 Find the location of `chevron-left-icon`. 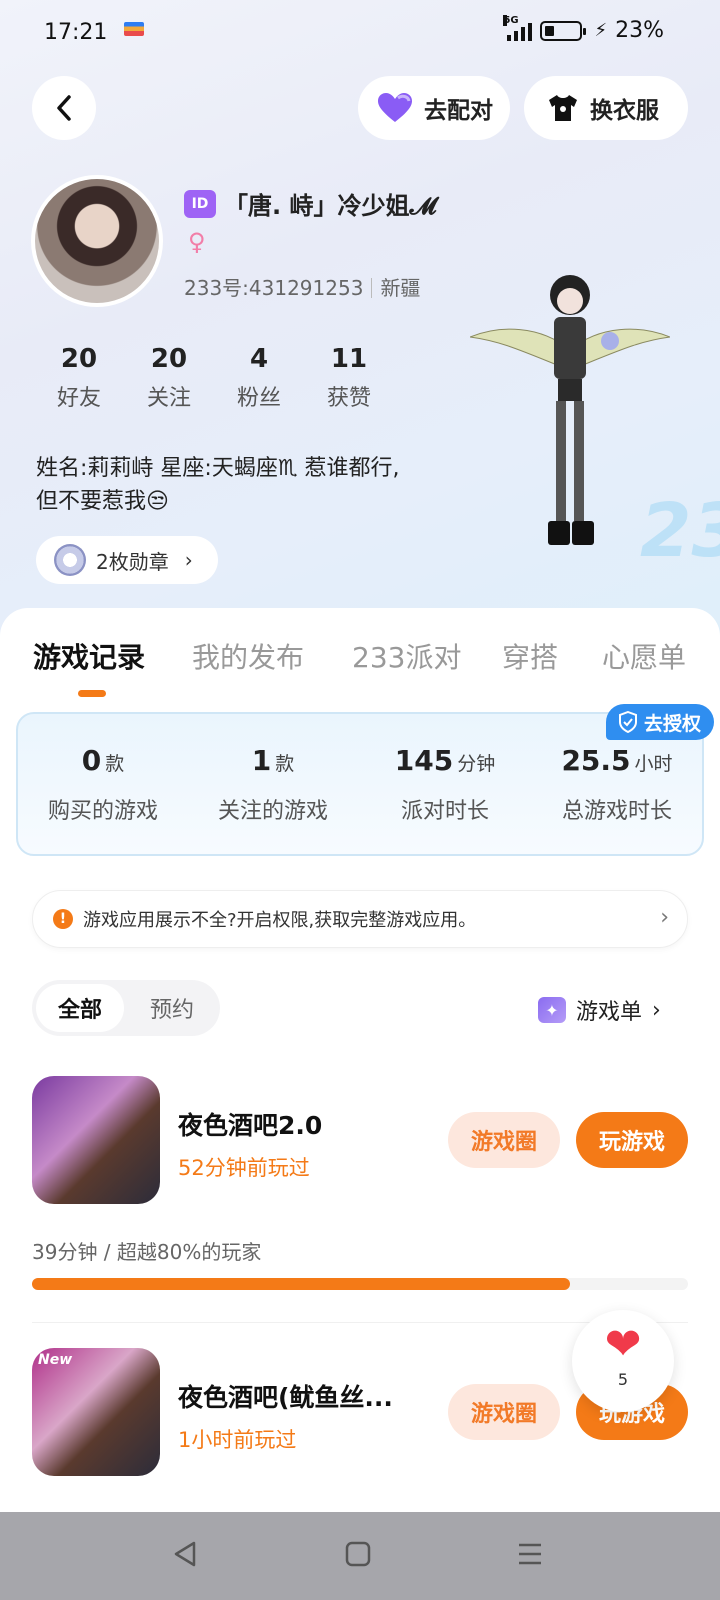

chevron-left-icon is located at coordinates (64, 108).